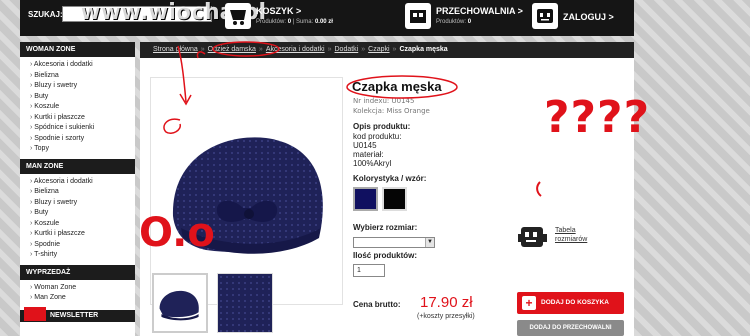 Image resolution: width=750 pixels, height=336 pixels. I want to click on sidebar-item: Spodnie i szorty, so click(82, 139).